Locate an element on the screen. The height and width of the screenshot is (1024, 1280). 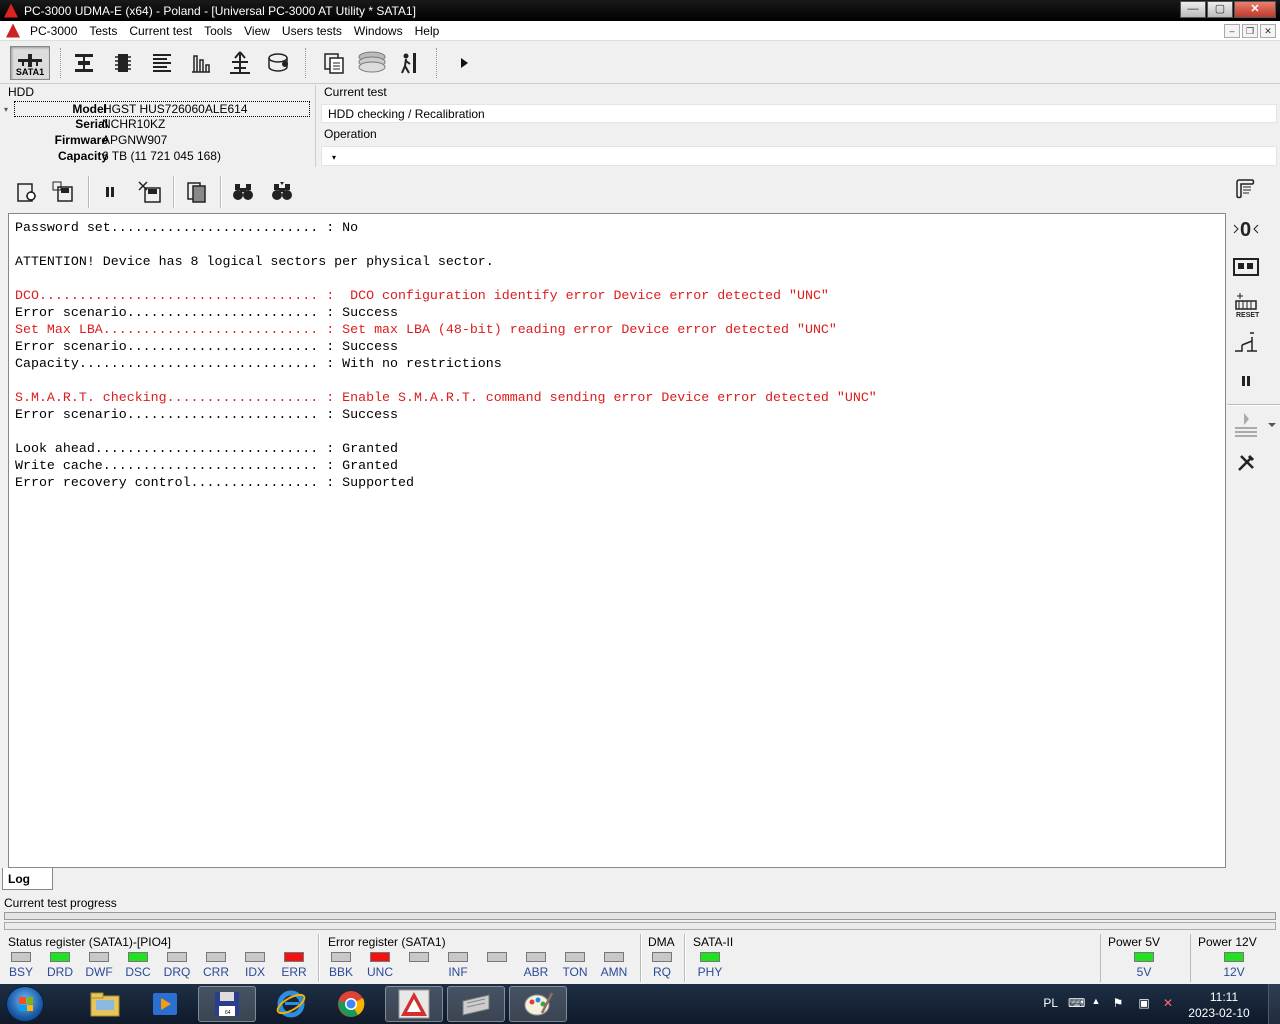
scanner-icon is located at coordinates (476, 1005).